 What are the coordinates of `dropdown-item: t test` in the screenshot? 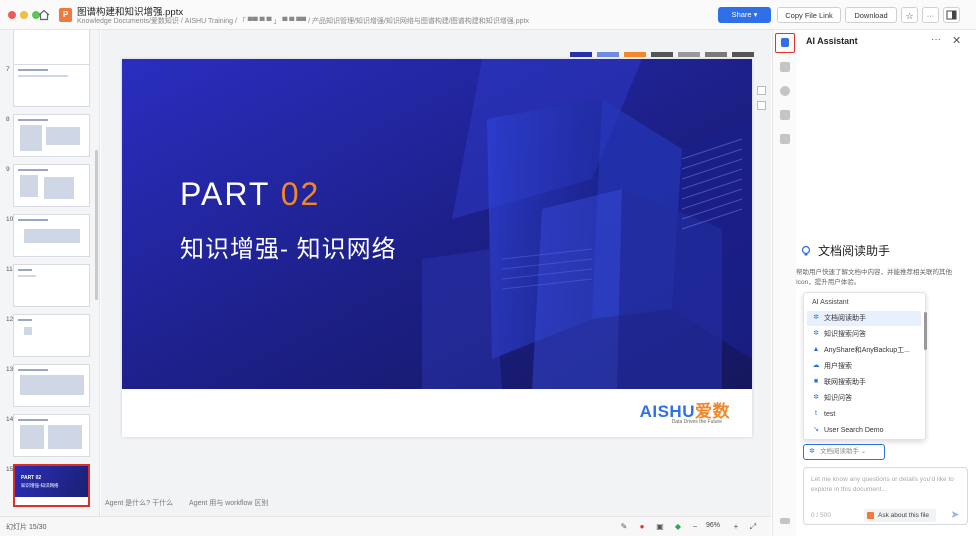 It's located at (864, 414).